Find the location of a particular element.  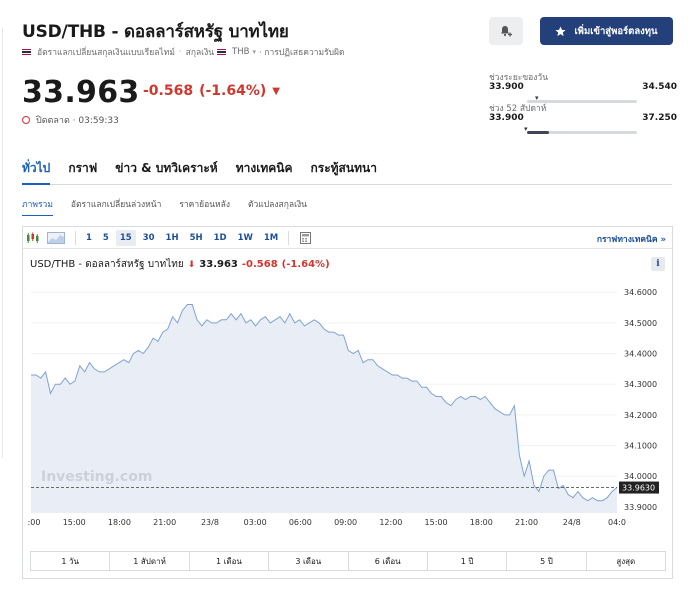

subtab-0: ภาพรวม is located at coordinates (37, 206).